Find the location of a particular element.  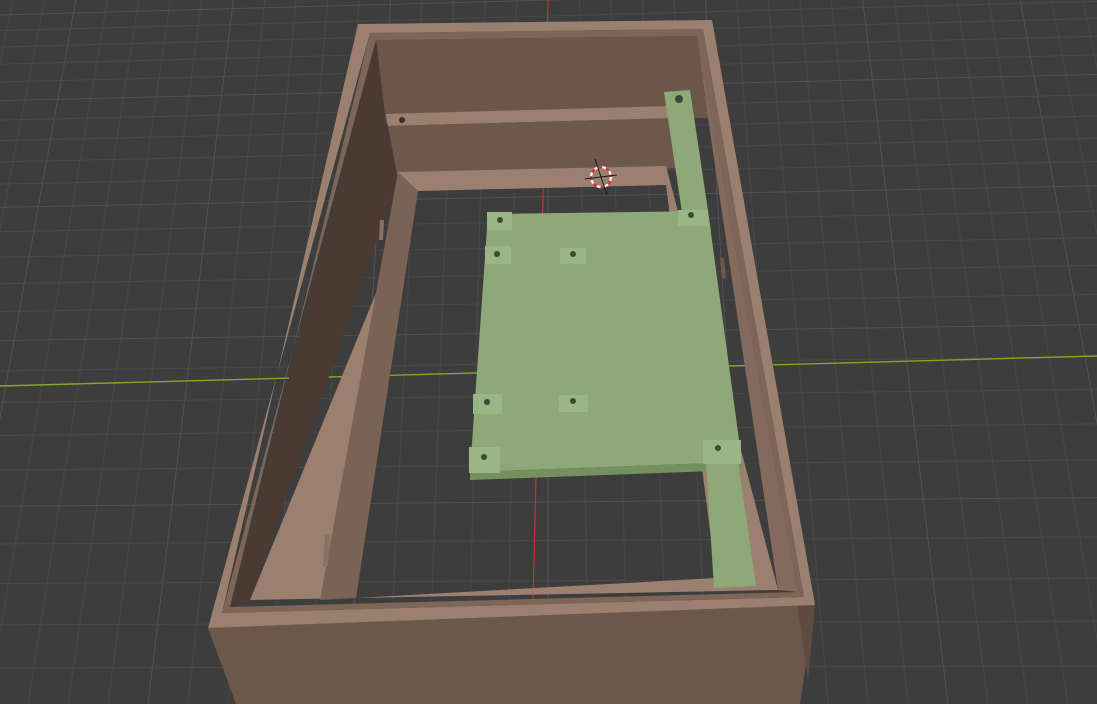

boss-bottom-left is located at coordinates (484, 460).